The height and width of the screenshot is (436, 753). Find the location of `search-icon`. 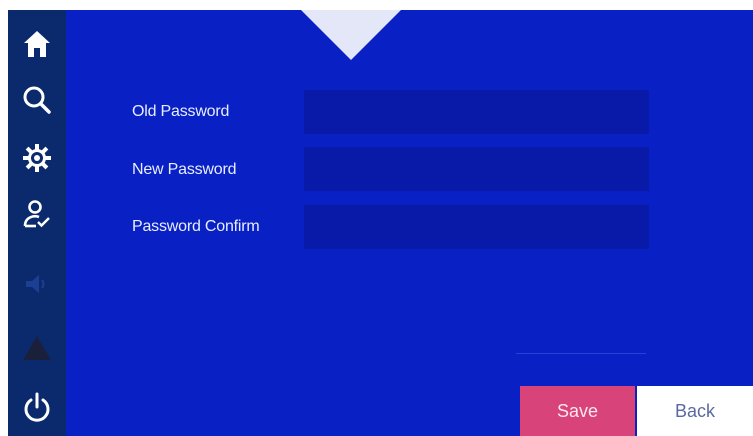

search-icon is located at coordinates (37, 100).